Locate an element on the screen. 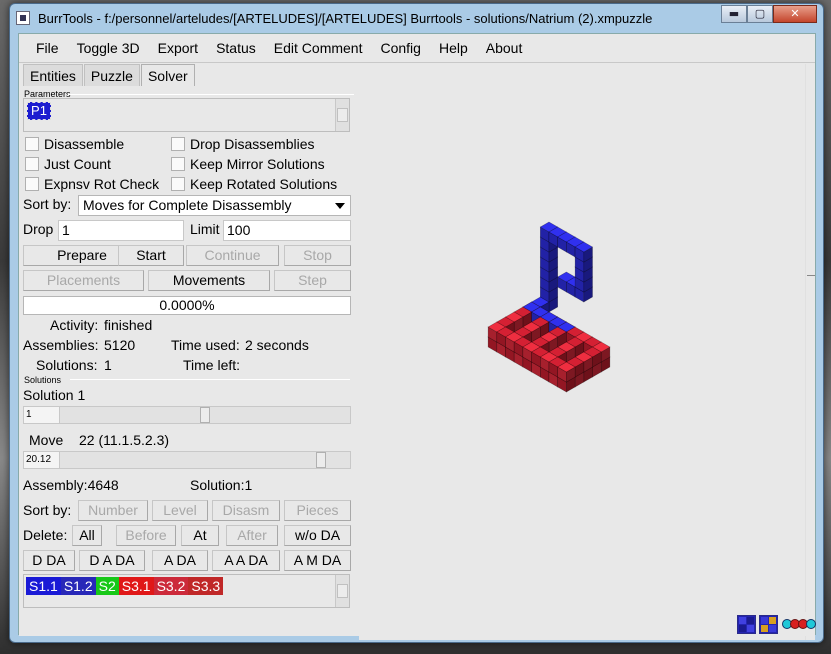 This screenshot has height=654, width=831. keep-rotated-checkbox is located at coordinates (178, 184).